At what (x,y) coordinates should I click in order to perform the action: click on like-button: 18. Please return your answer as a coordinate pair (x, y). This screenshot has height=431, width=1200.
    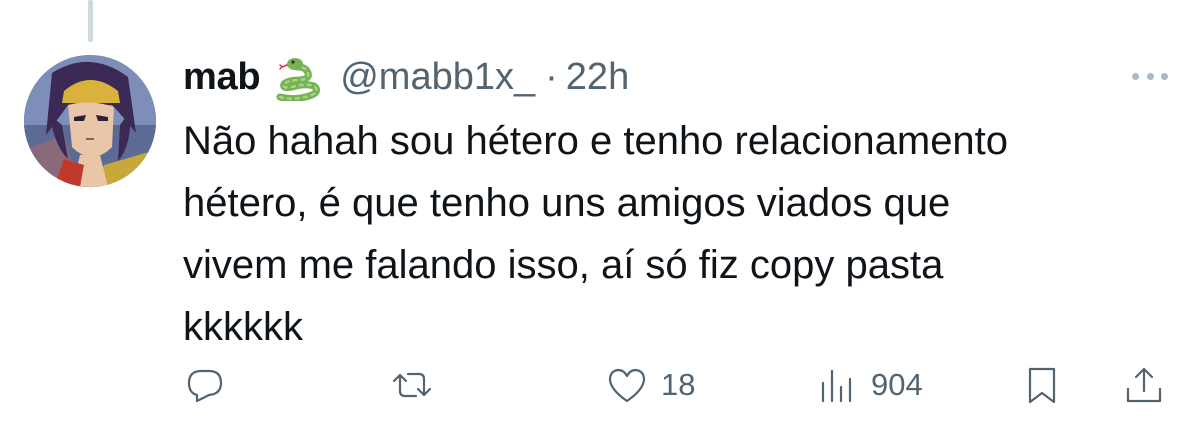
    Looking at the image, I should click on (650, 385).